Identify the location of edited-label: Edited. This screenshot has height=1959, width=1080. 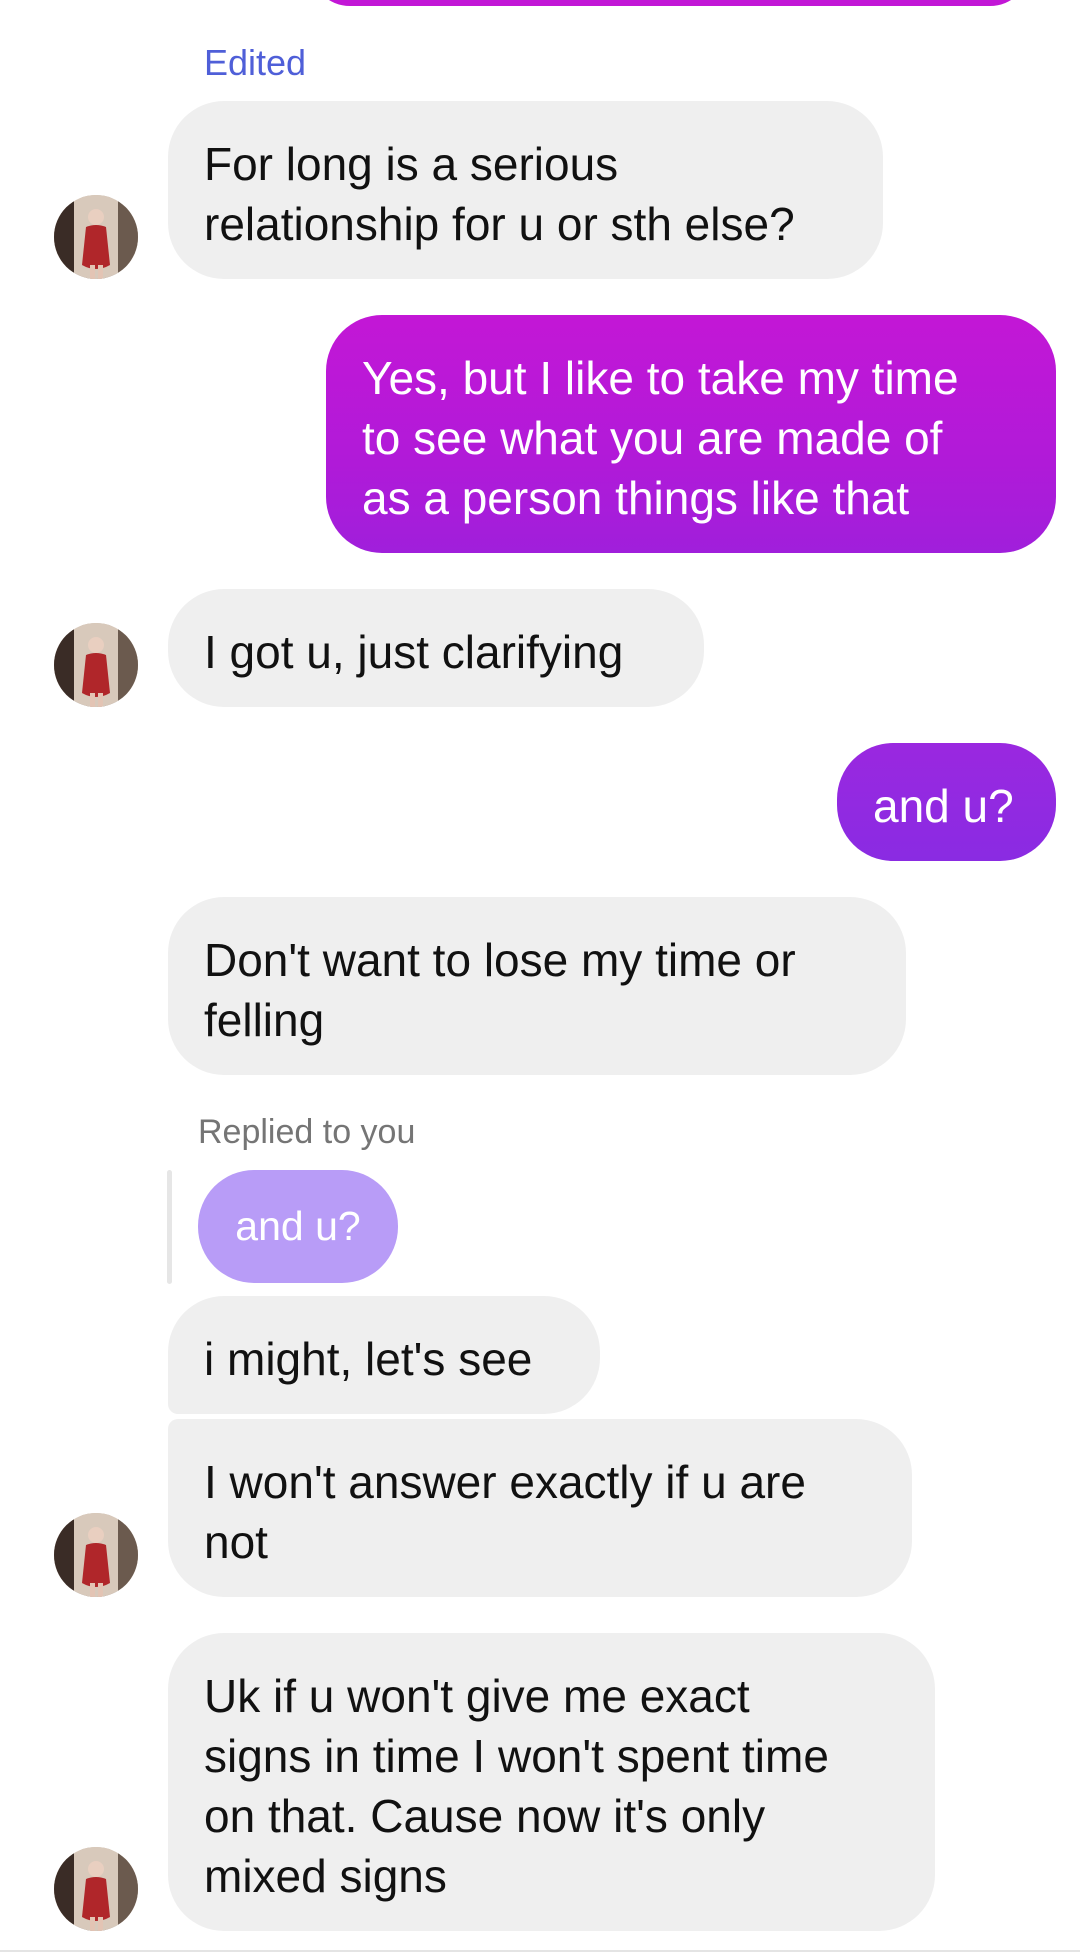
(255, 62).